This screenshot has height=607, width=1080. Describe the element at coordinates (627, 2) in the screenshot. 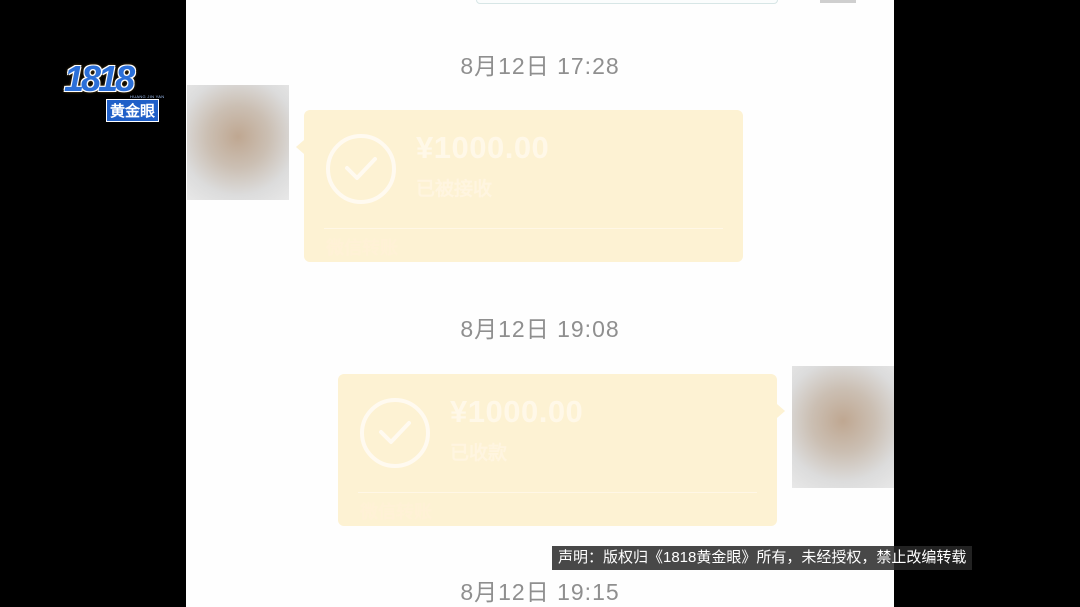

I see `message-input` at that location.